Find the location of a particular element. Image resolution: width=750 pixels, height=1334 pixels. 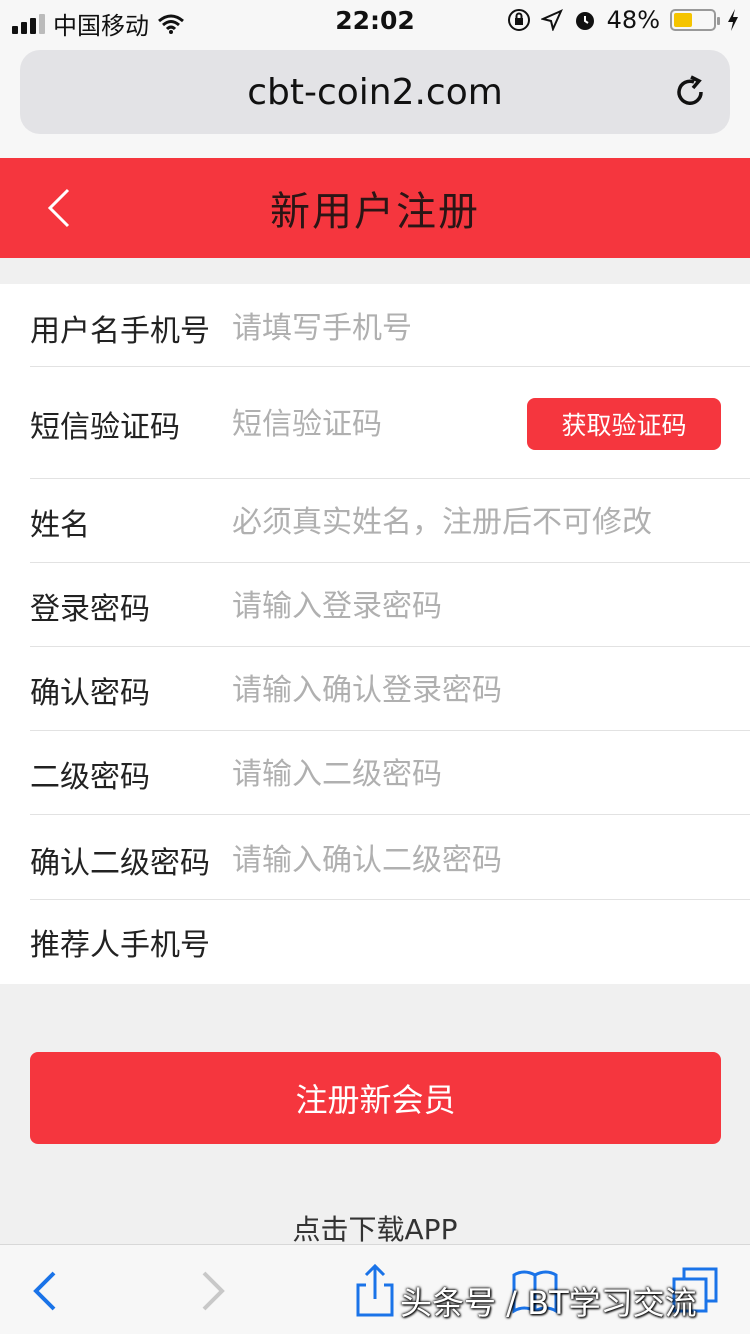

phone-input is located at coordinates (477, 328).